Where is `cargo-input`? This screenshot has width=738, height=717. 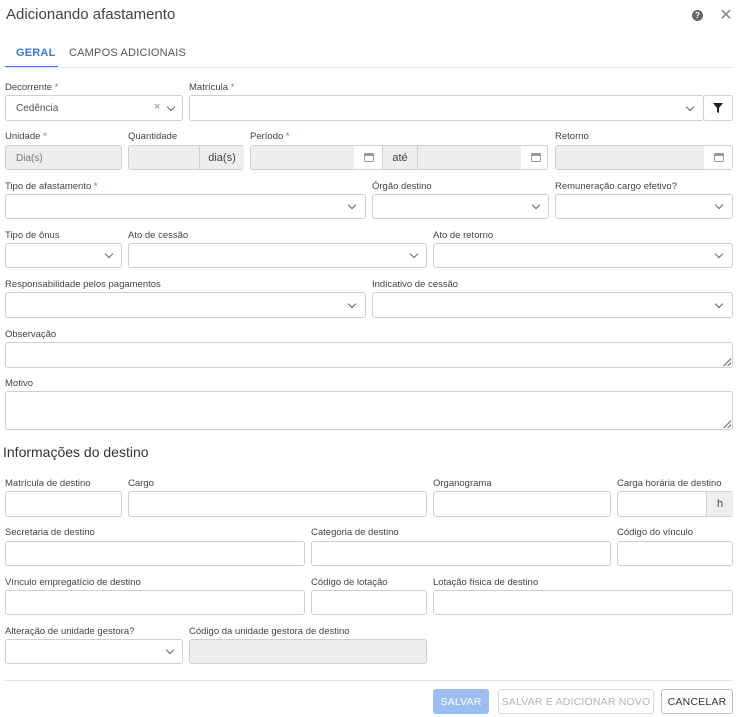
cargo-input is located at coordinates (277, 504).